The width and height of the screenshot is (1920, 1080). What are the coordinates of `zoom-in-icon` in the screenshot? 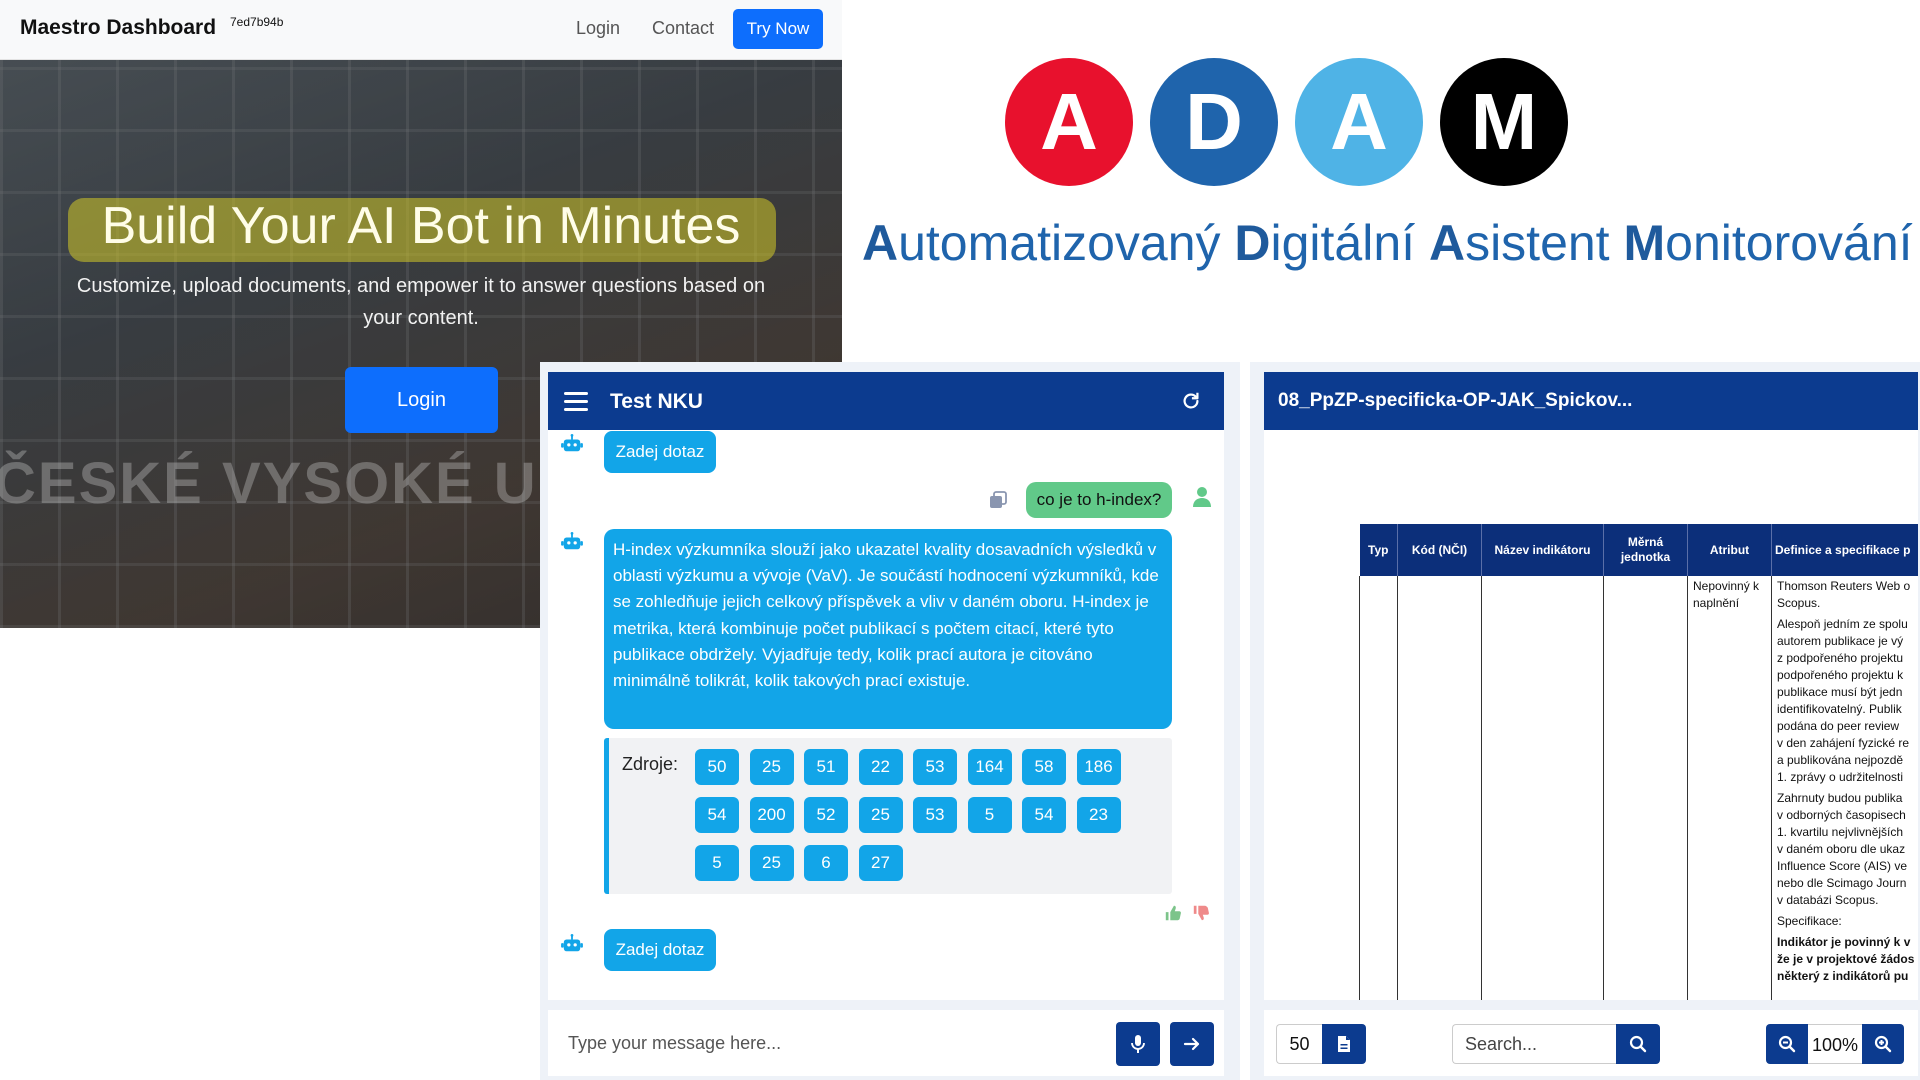 It's located at (1883, 1044).